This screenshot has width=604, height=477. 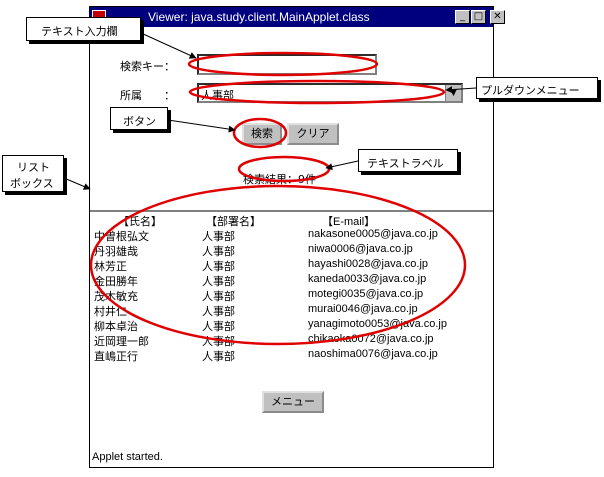 I want to click on item-name: 中曽根弘文, so click(x=121, y=236).